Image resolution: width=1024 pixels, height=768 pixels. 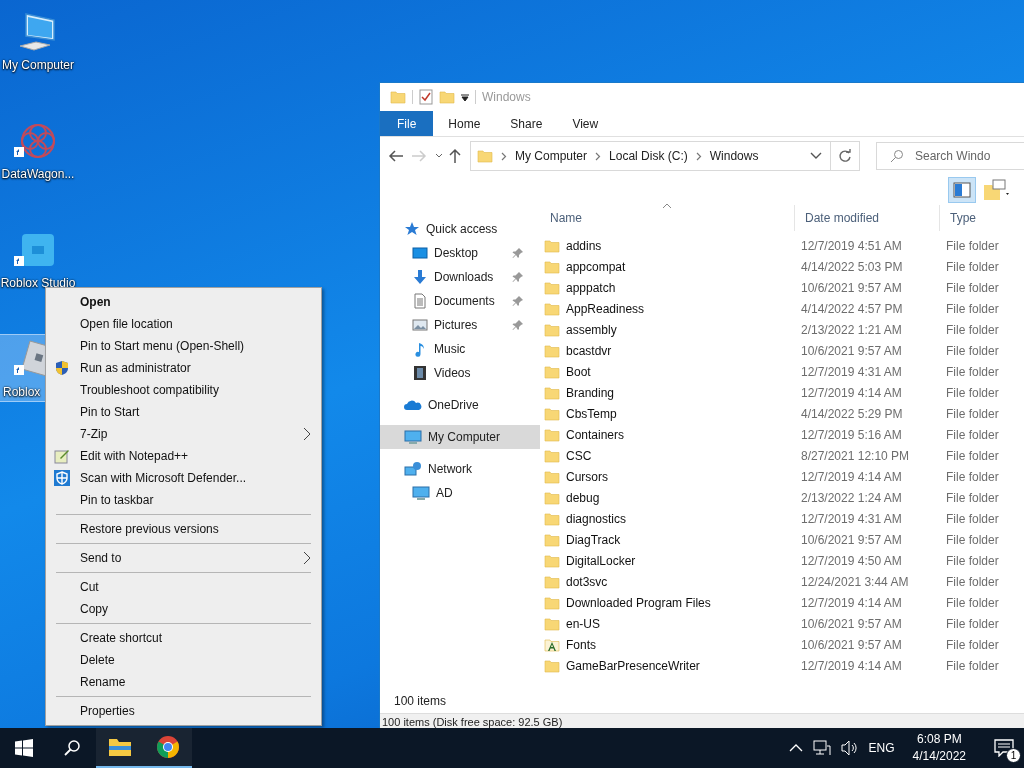 I want to click on menu-item: Restore previous versions, so click(x=183, y=529).